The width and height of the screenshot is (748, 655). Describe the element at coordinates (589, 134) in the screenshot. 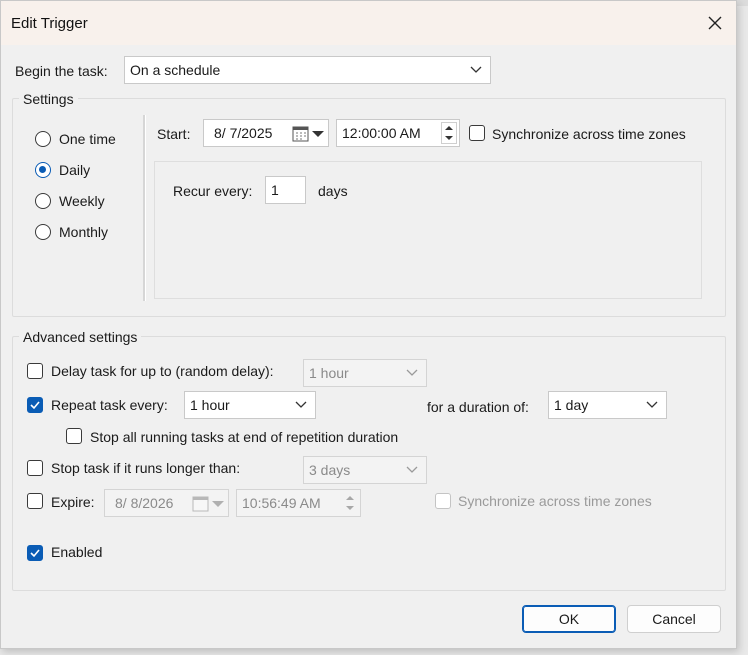

I see `sync-time-zones-label: Synchronize across time zones` at that location.